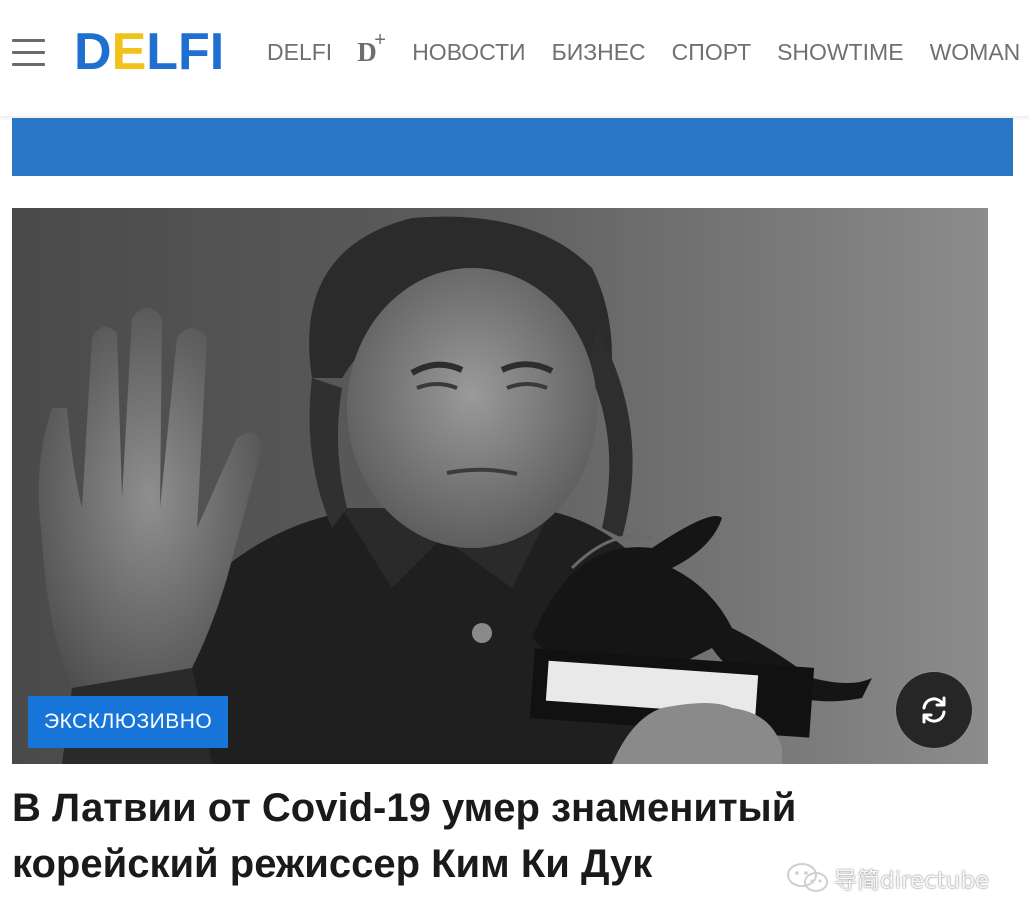 This screenshot has width=1030, height=922. What do you see at coordinates (807, 877) in the screenshot?
I see `wechat-icon` at bounding box center [807, 877].